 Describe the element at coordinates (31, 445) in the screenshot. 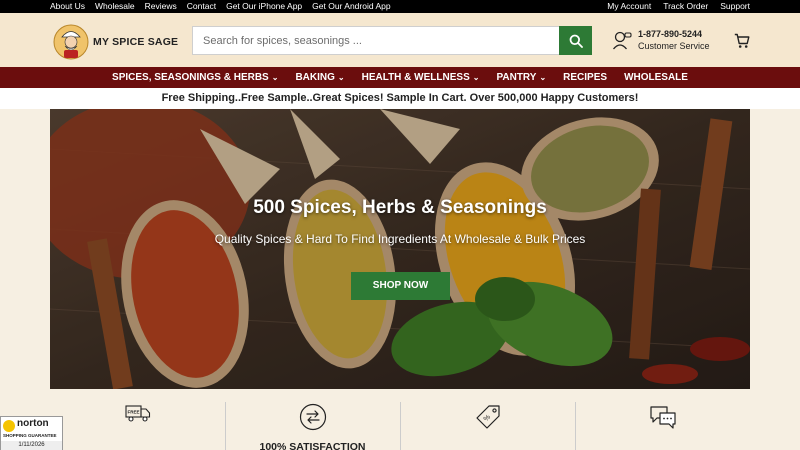

I see `norton-date: 1/11/2026` at that location.